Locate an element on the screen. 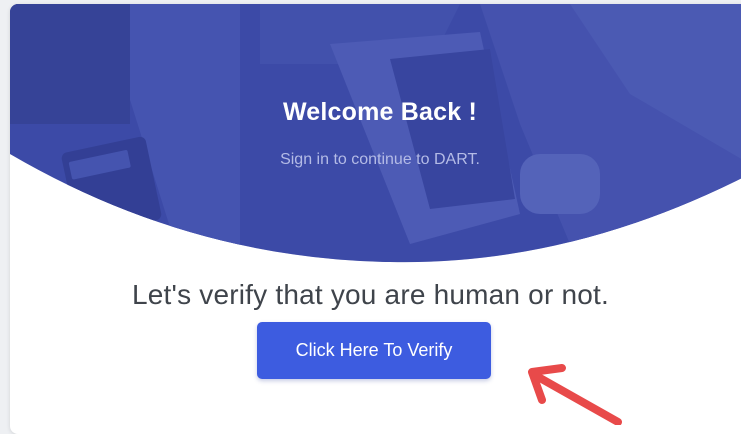 The height and width of the screenshot is (434, 741). verify-button: Click Here To Verify is located at coordinates (374, 350).